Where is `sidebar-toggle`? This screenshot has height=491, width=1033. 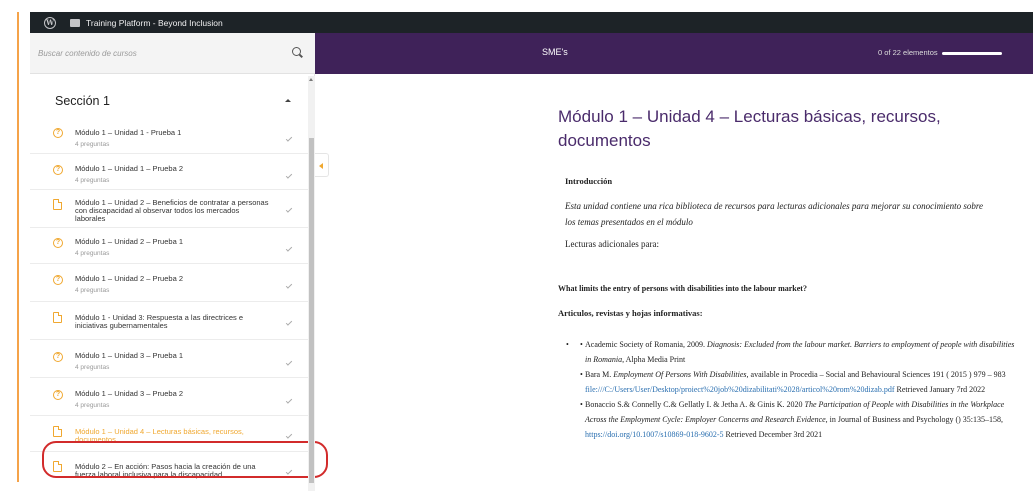
sidebar-toggle is located at coordinates (322, 165).